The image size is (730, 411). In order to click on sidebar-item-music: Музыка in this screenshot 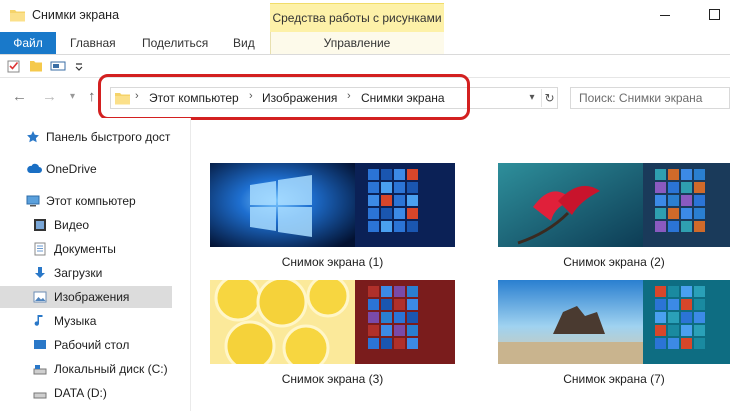, I will do `click(86, 321)`.